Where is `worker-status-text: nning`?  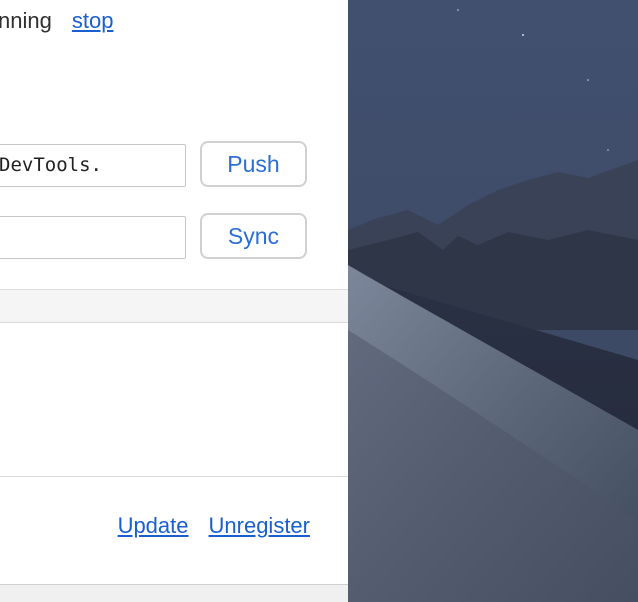 worker-status-text: nning is located at coordinates (26, 20).